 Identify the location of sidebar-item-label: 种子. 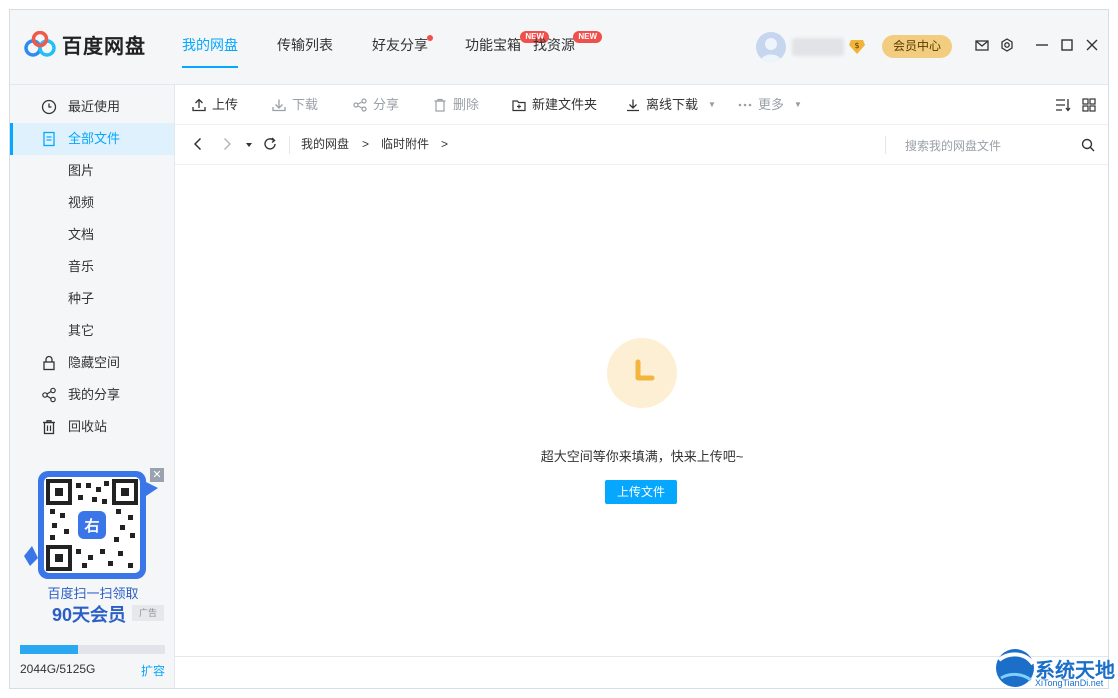
(81, 298).